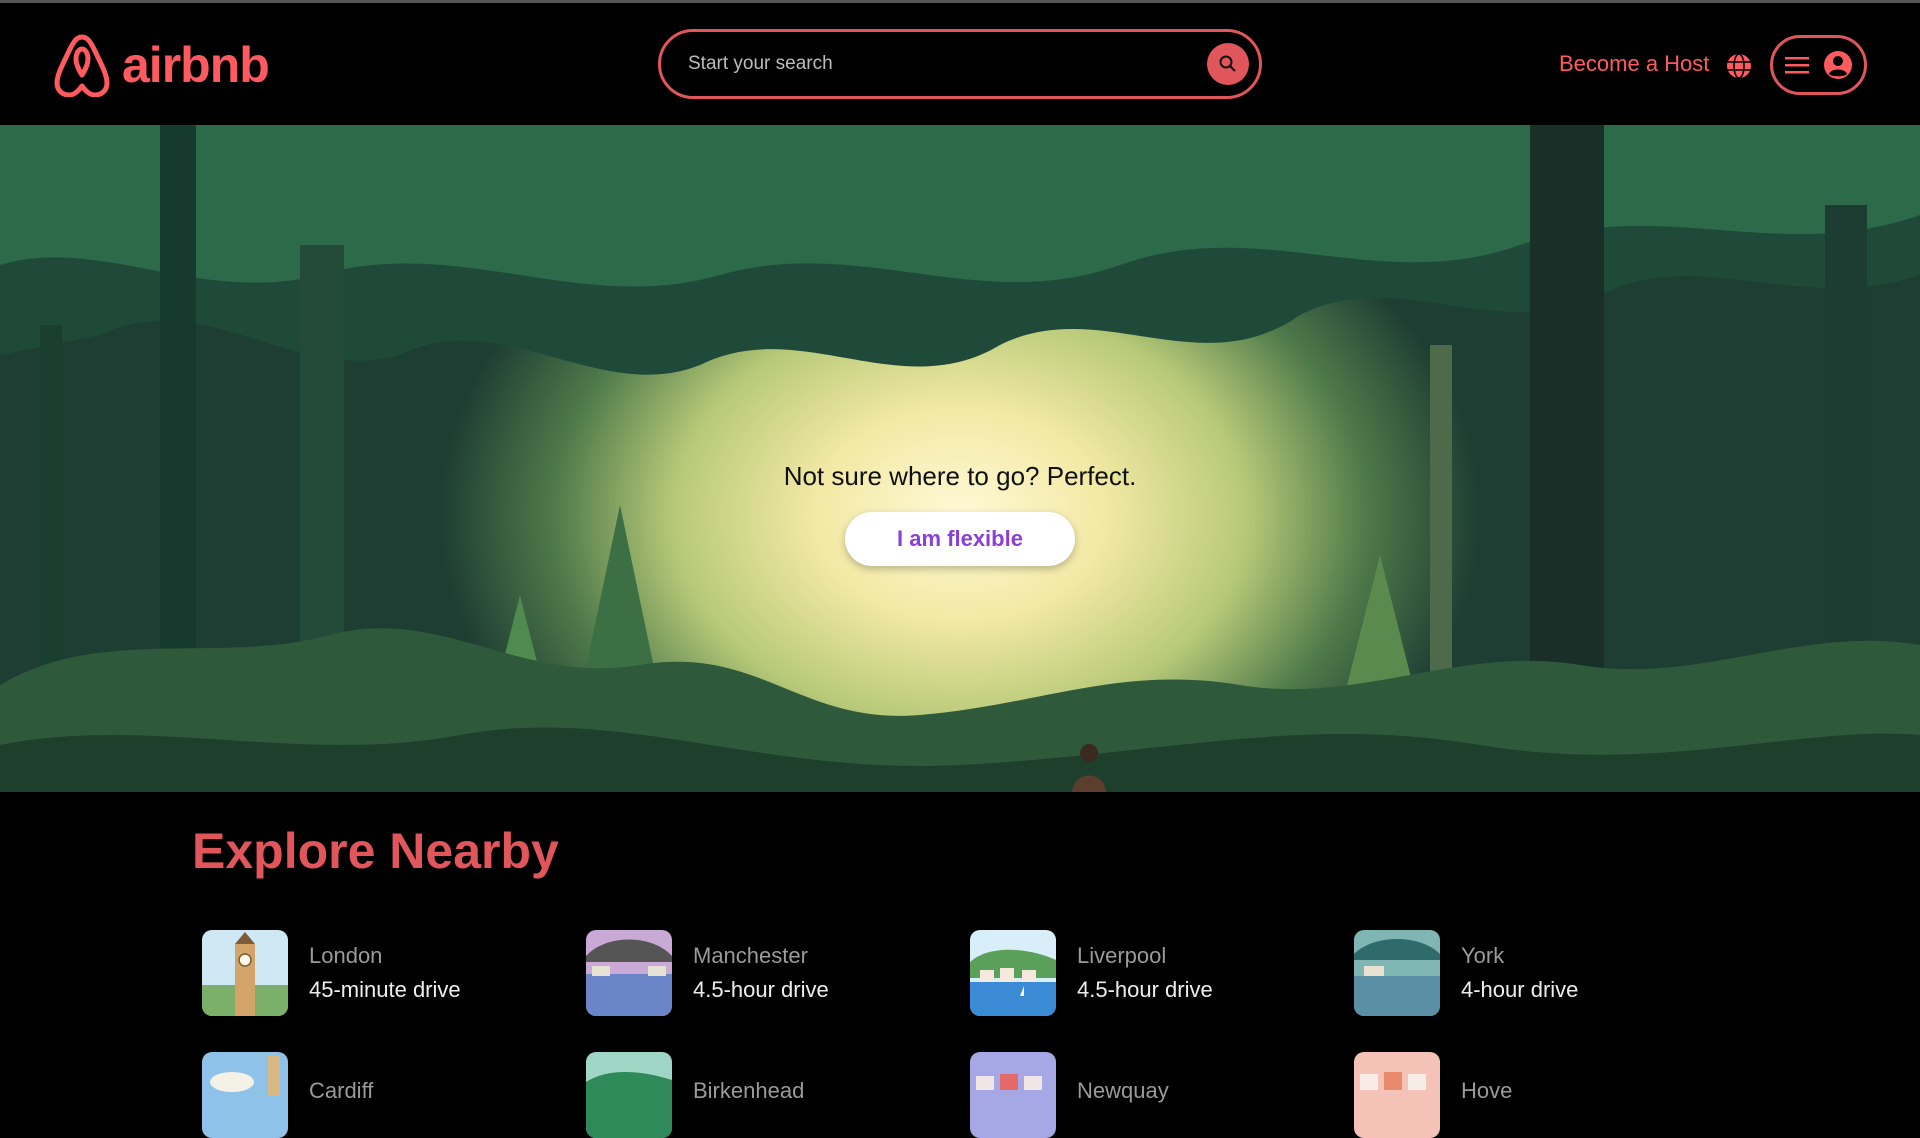 This screenshot has height=1138, width=1920. I want to click on search-bar: Start your search, so click(960, 64).